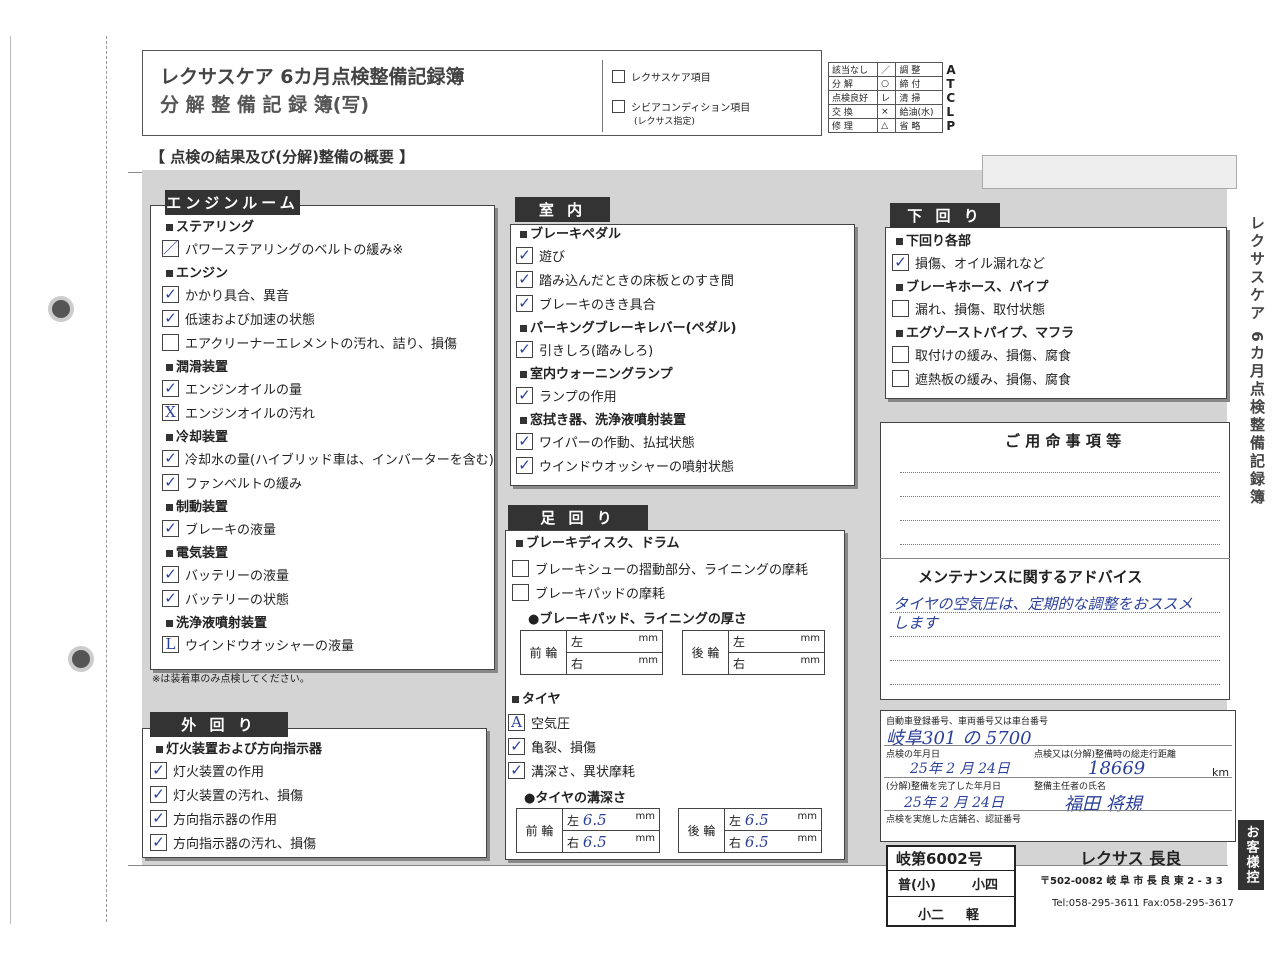 This screenshot has width=1280, height=960. Describe the element at coordinates (671, 78) in the screenshot. I see `key-label: レクサスケア項目` at that location.